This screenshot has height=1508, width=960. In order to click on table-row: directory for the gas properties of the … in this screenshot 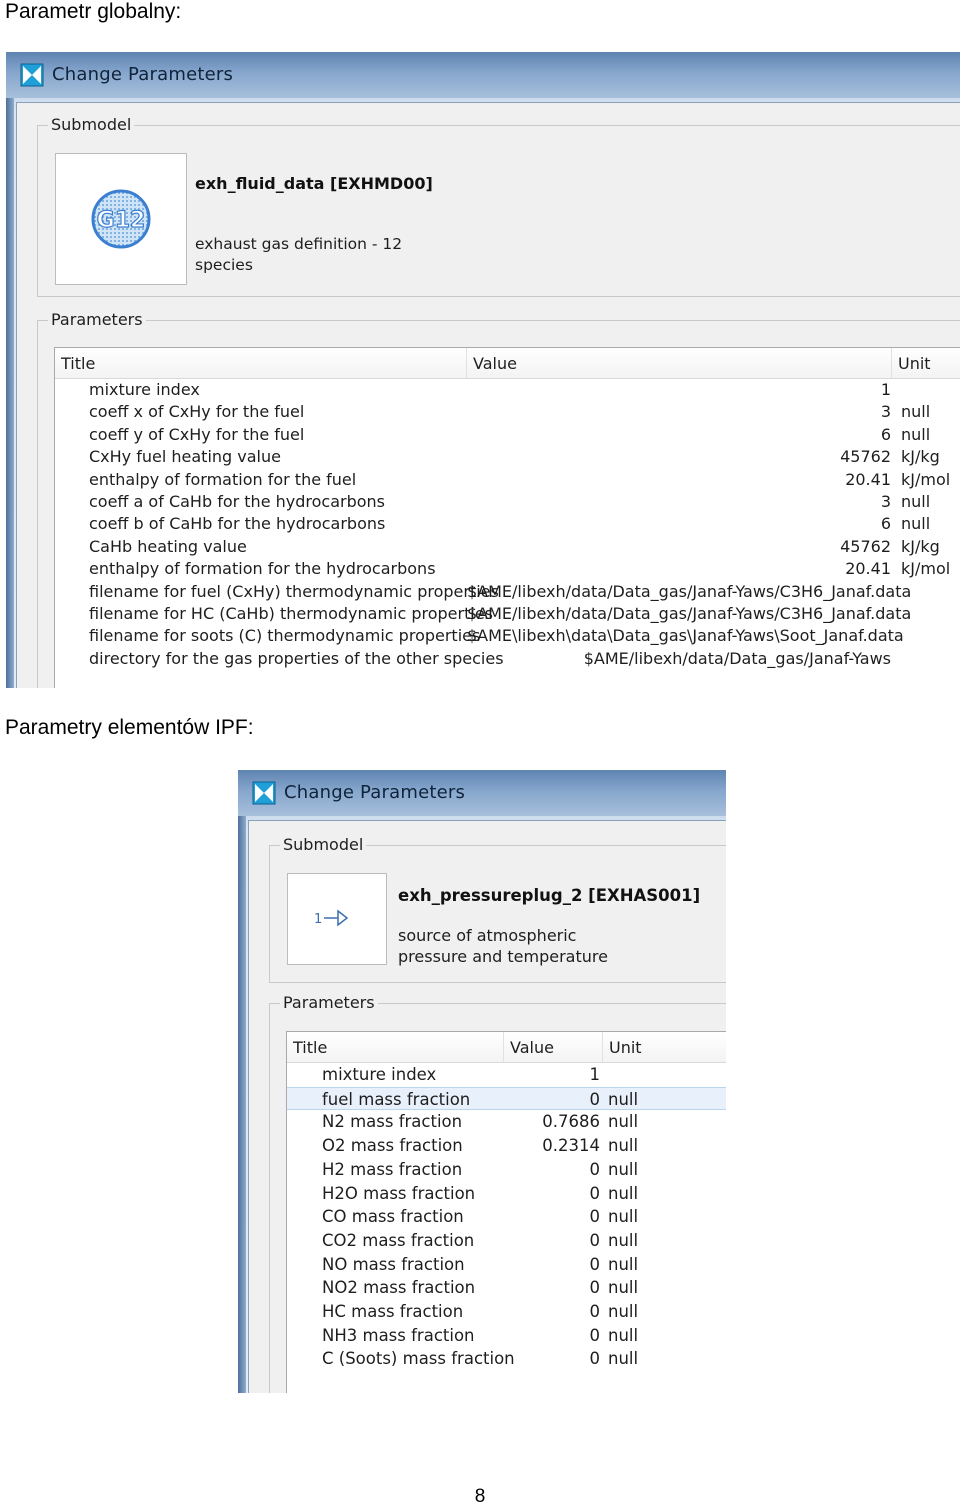, I will do `click(507, 659)`.